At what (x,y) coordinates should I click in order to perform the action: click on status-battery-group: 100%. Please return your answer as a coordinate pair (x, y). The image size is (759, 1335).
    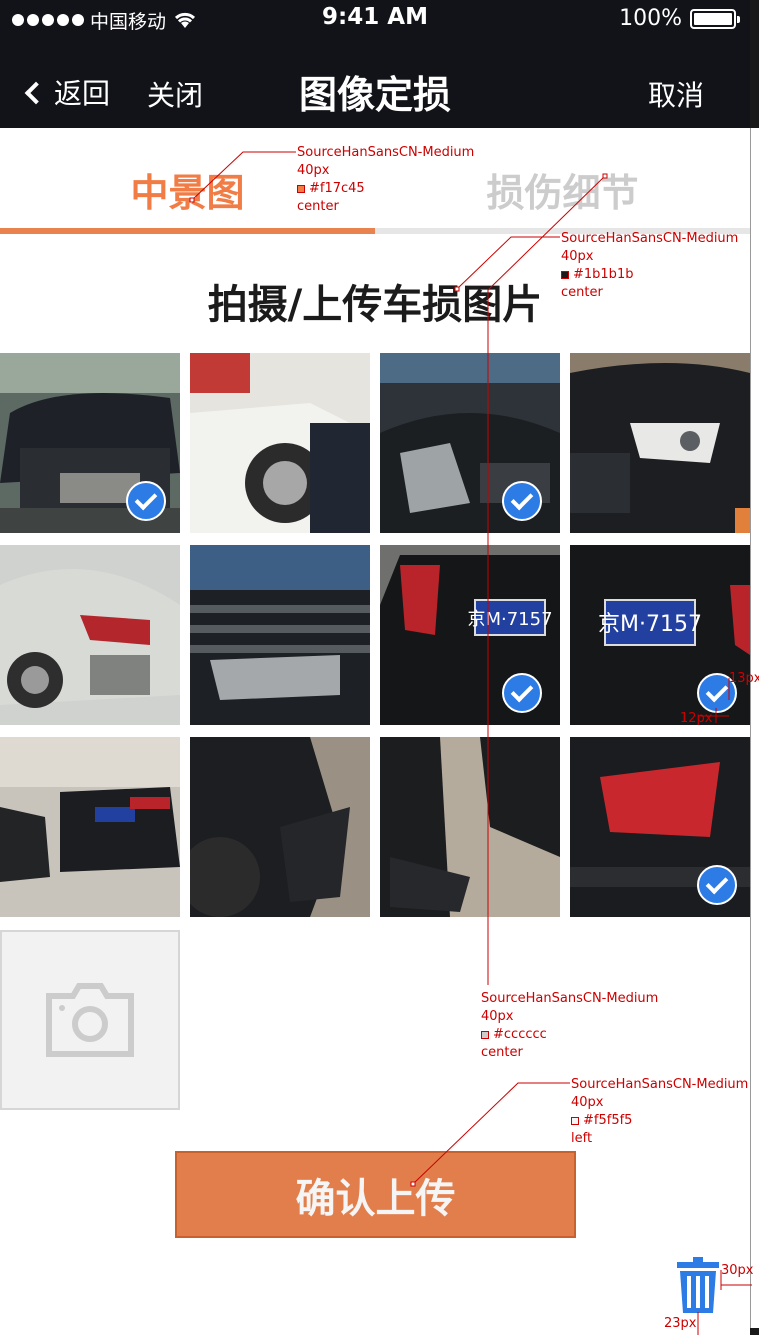
    Looking at the image, I should click on (679, 18).